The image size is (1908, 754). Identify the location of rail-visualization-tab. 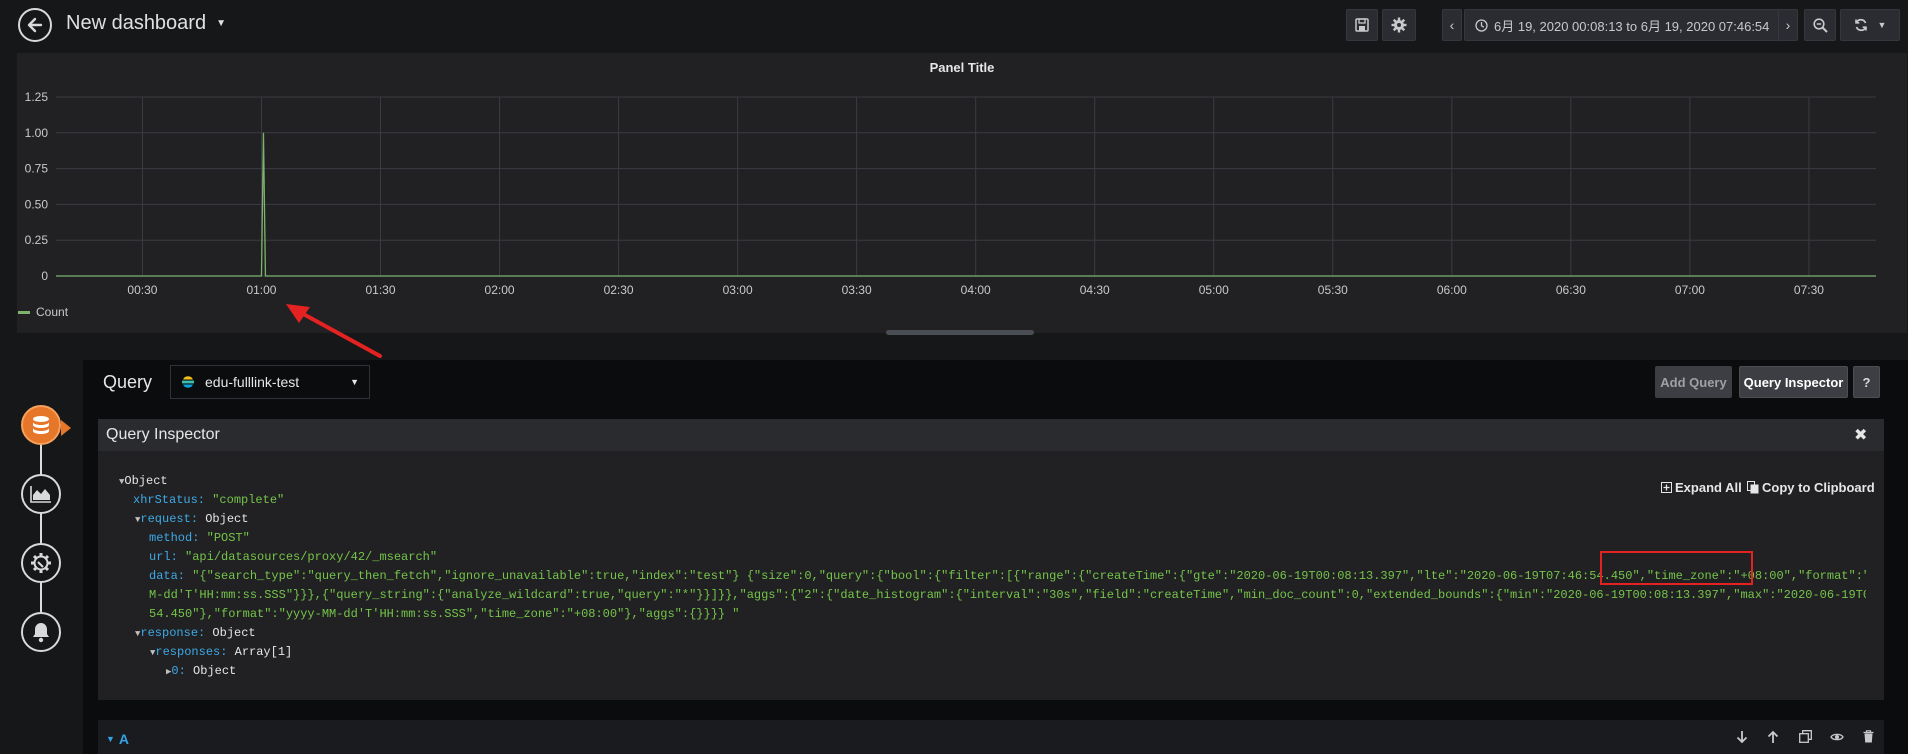
(41, 494).